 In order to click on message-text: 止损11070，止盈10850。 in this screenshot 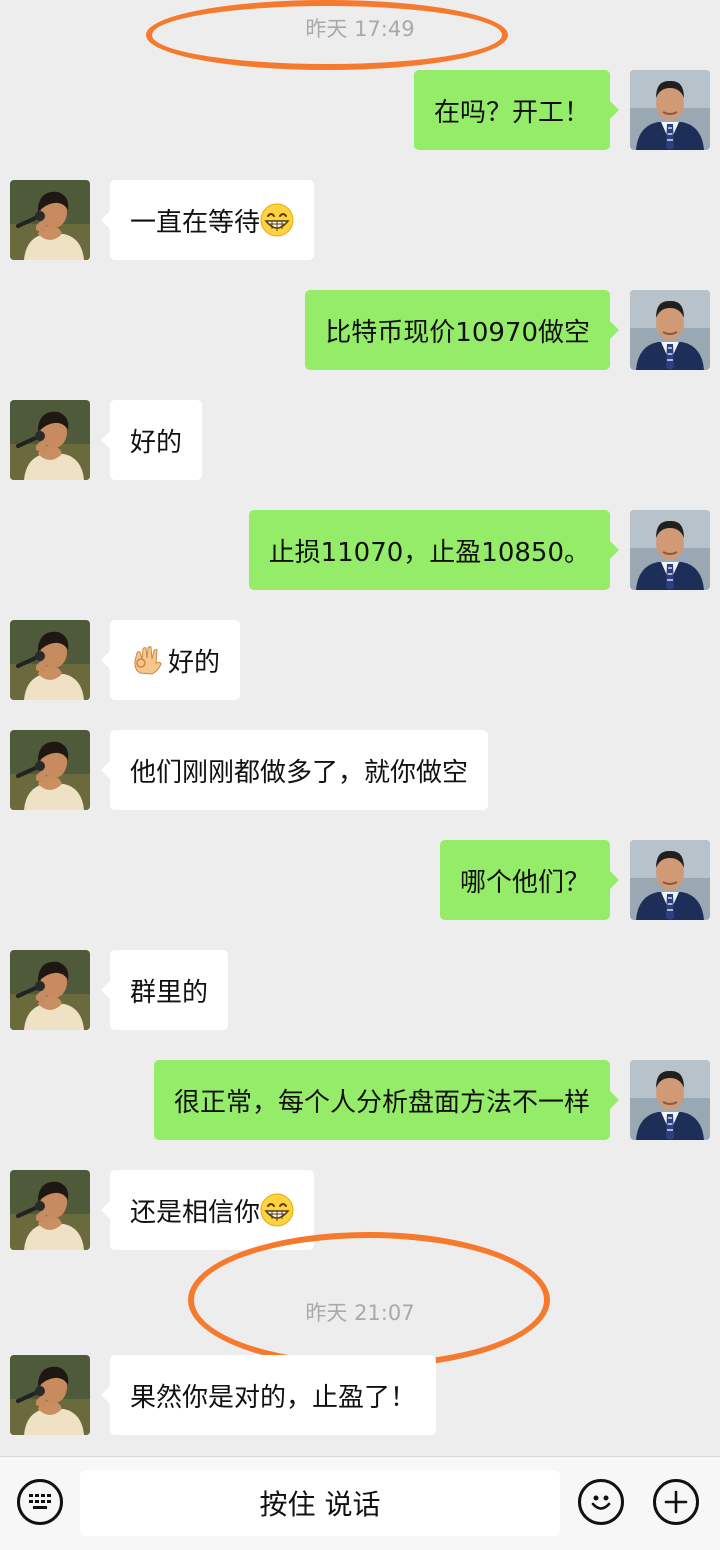, I will do `click(429, 552)`.